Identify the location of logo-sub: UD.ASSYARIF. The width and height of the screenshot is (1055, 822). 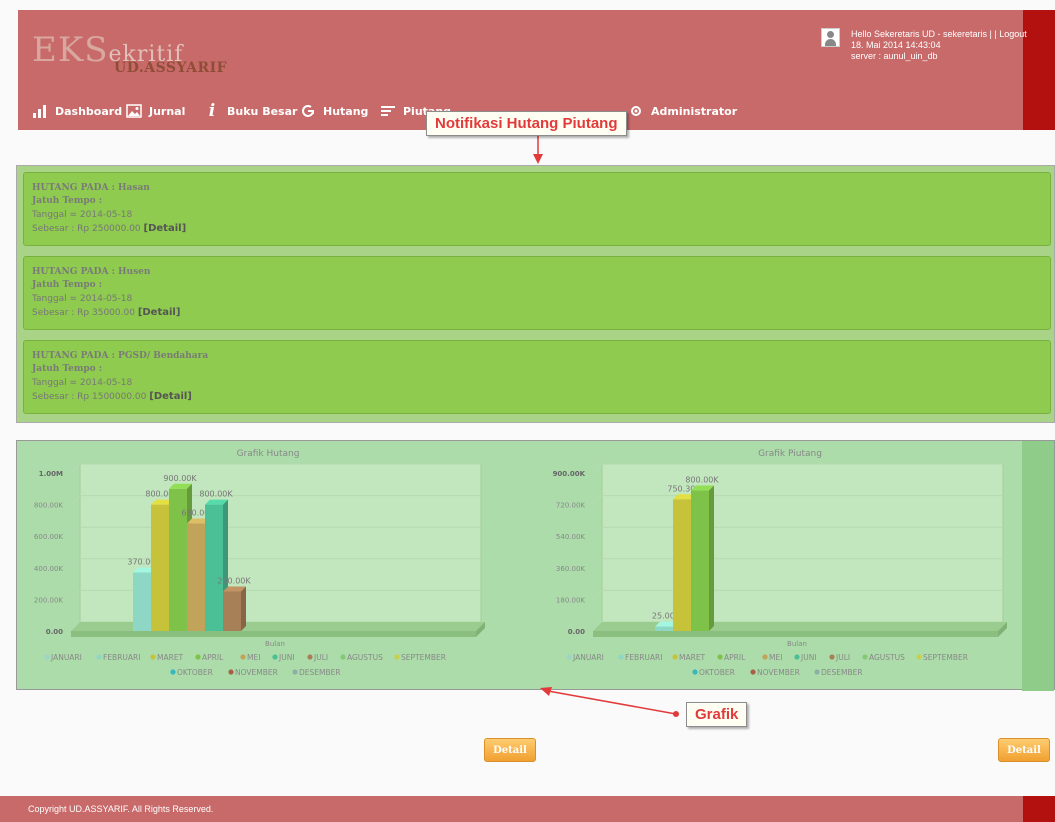
(171, 68).